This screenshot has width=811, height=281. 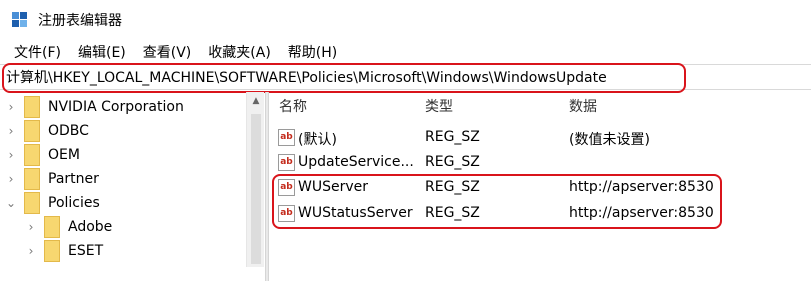 I want to click on tree-item-nvidia: › NVIDIA Corporation, so click(x=94, y=107).